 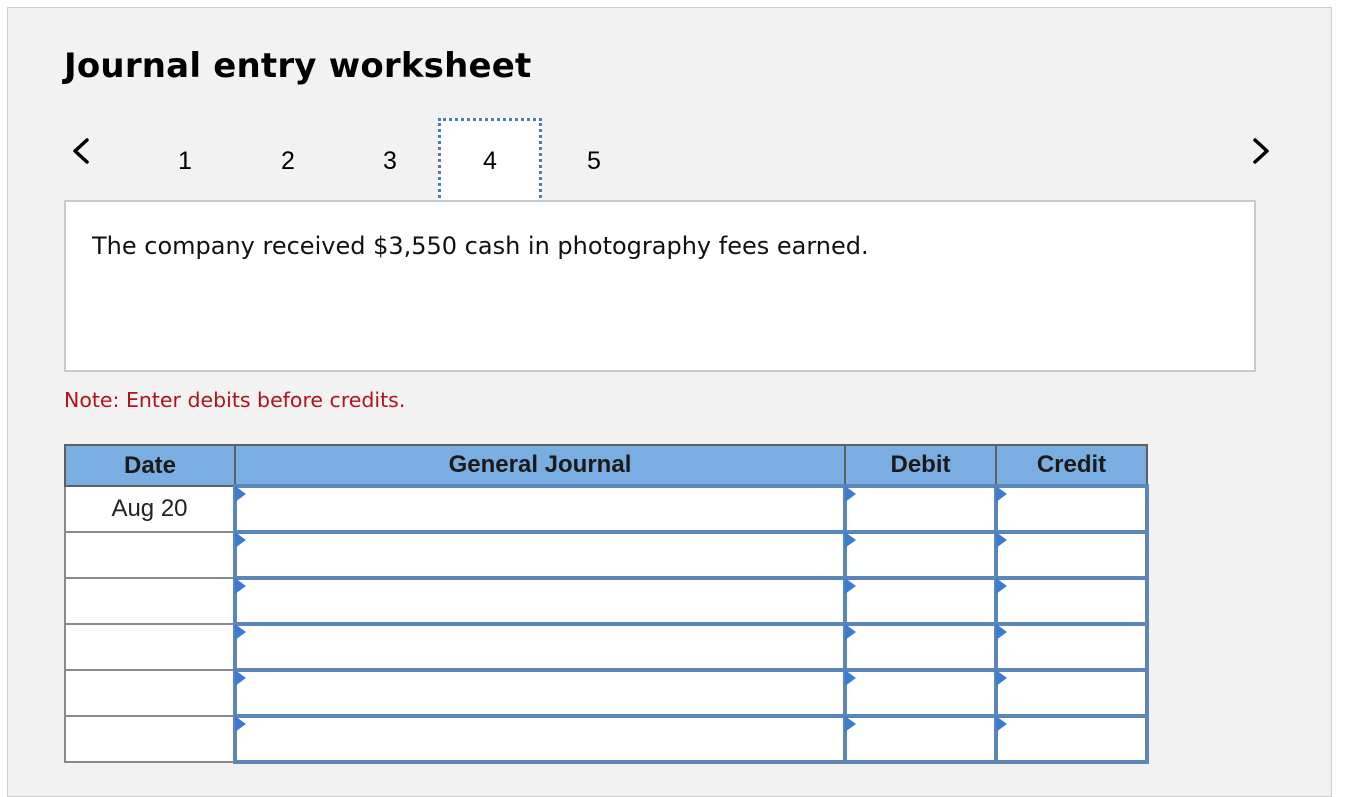 I want to click on chevron-left-icon, so click(x=81, y=151).